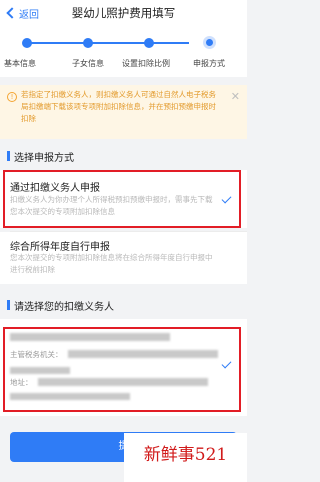 The height and width of the screenshot is (482, 320). What do you see at coordinates (64, 307) in the screenshot?
I see `section-title-agent: 请选择您的扣缴义务人` at bounding box center [64, 307].